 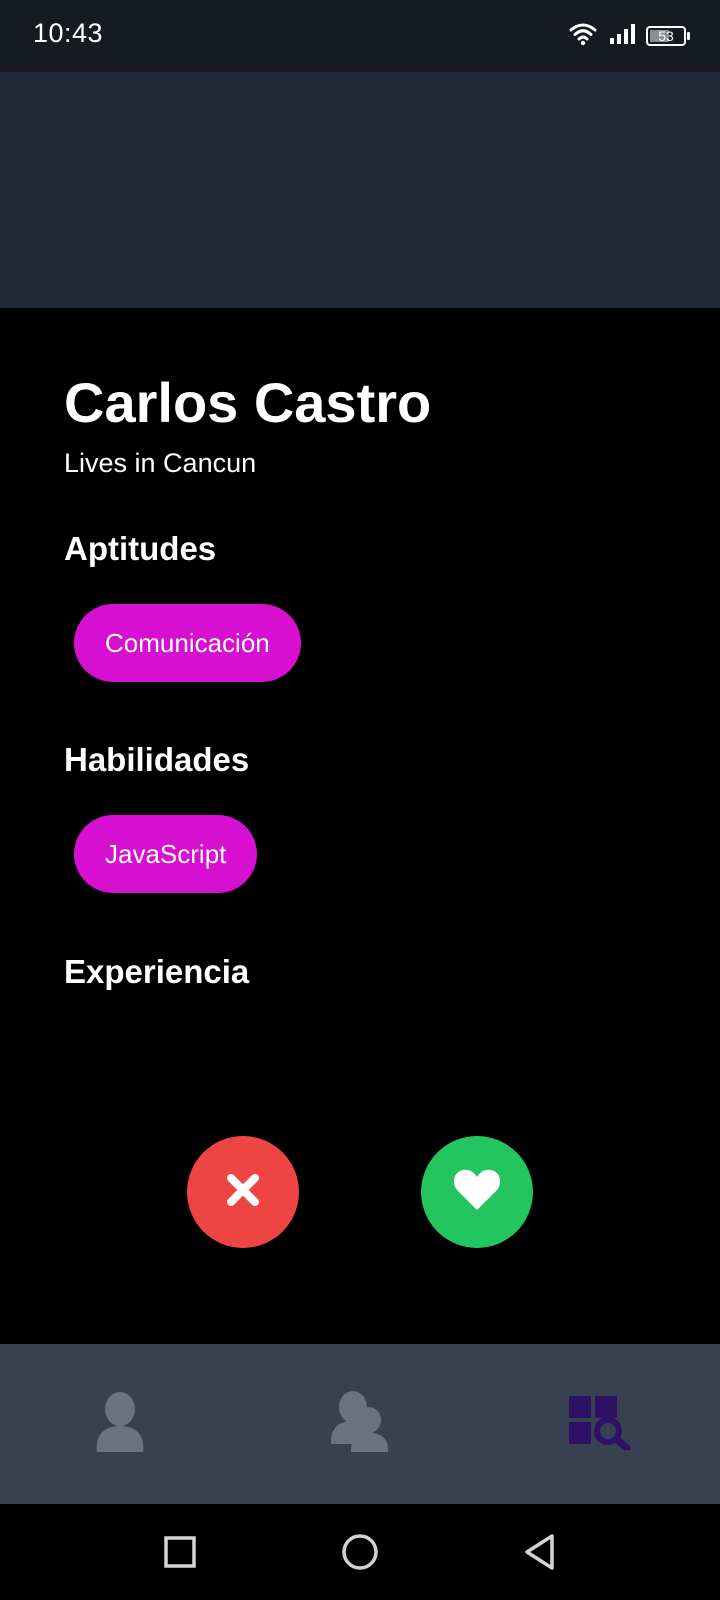 I want to click on aptitudes-heading: Aptitudes, so click(x=140, y=548).